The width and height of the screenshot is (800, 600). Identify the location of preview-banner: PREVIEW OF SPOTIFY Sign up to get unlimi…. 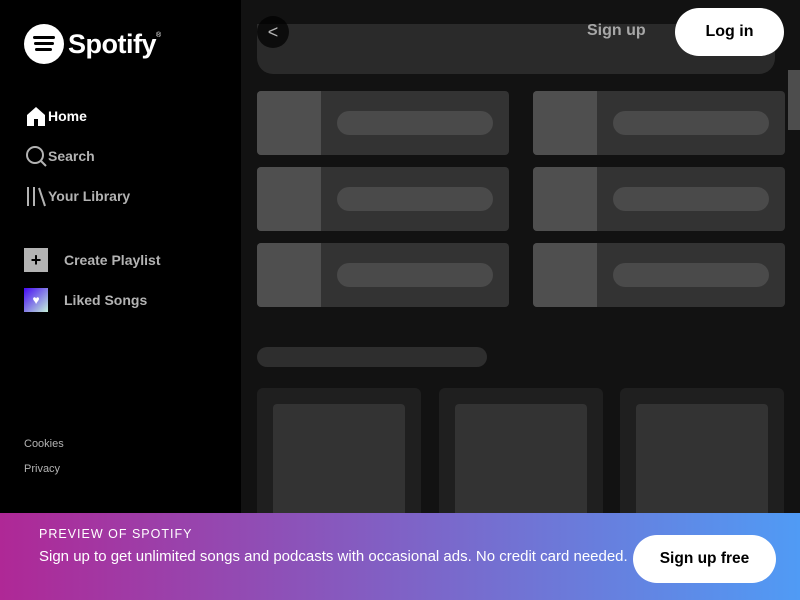
(400, 556).